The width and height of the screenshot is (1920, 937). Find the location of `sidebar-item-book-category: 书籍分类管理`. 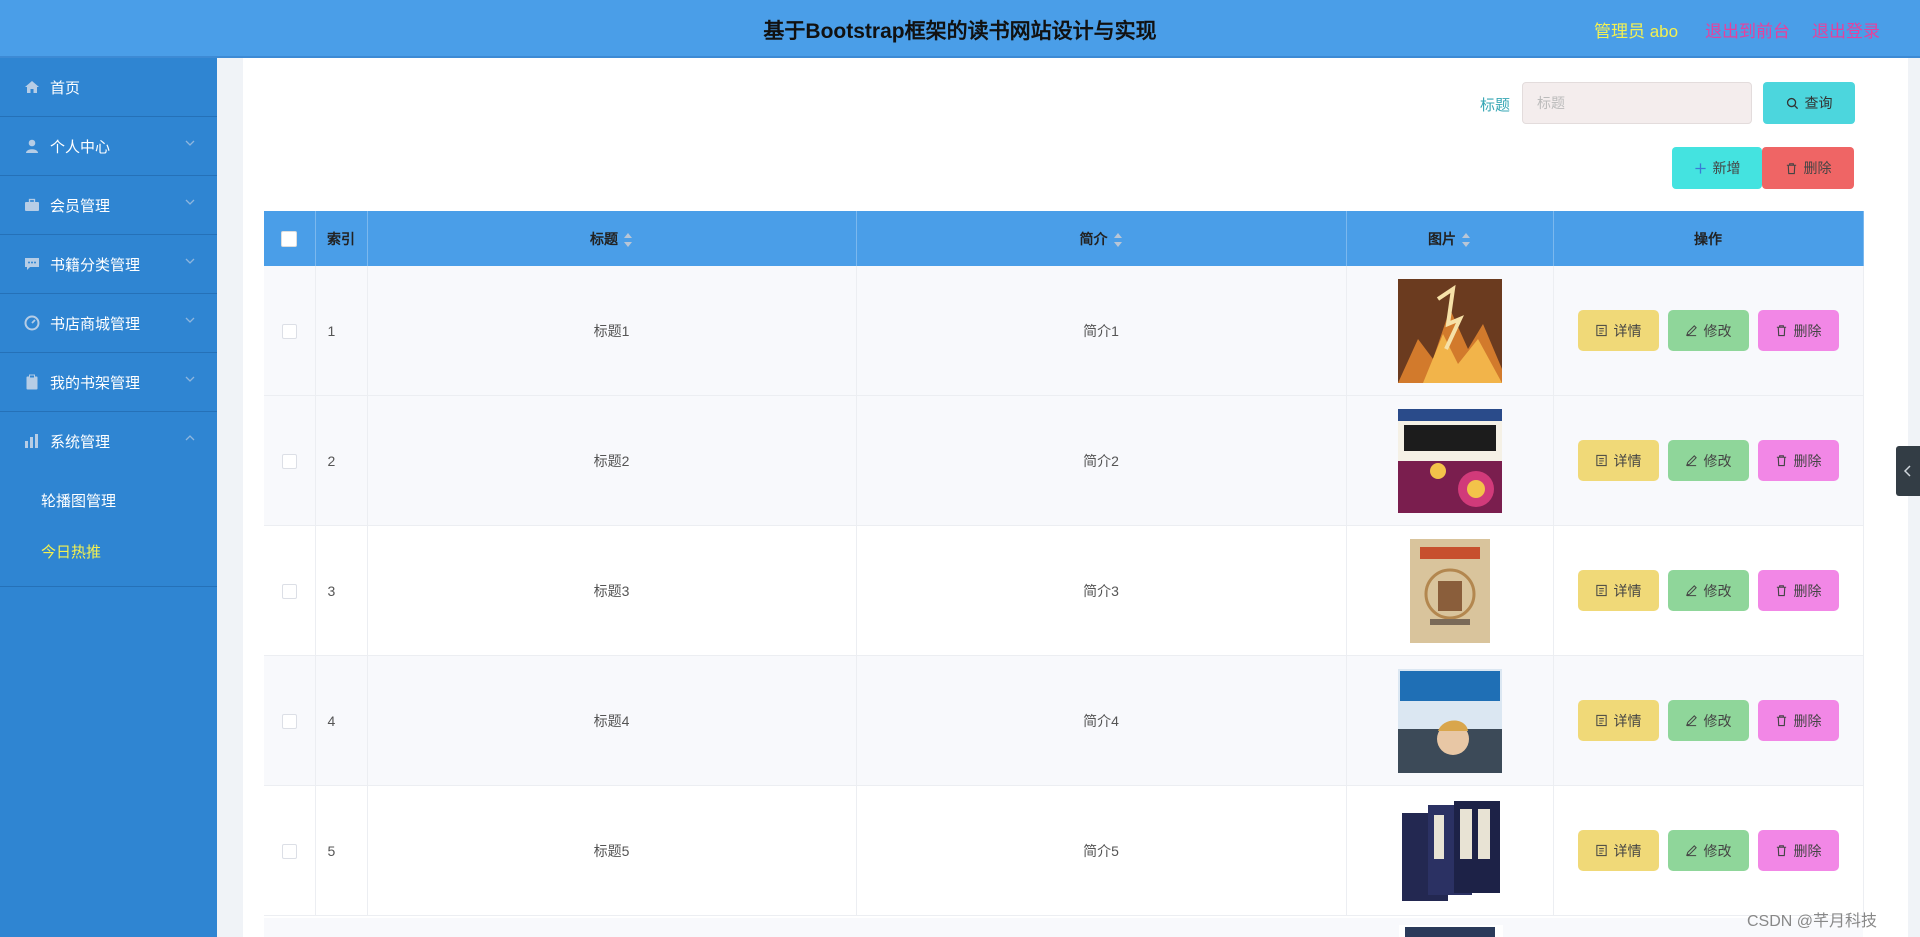

sidebar-item-book-category: 书籍分类管理 is located at coordinates (108, 264).